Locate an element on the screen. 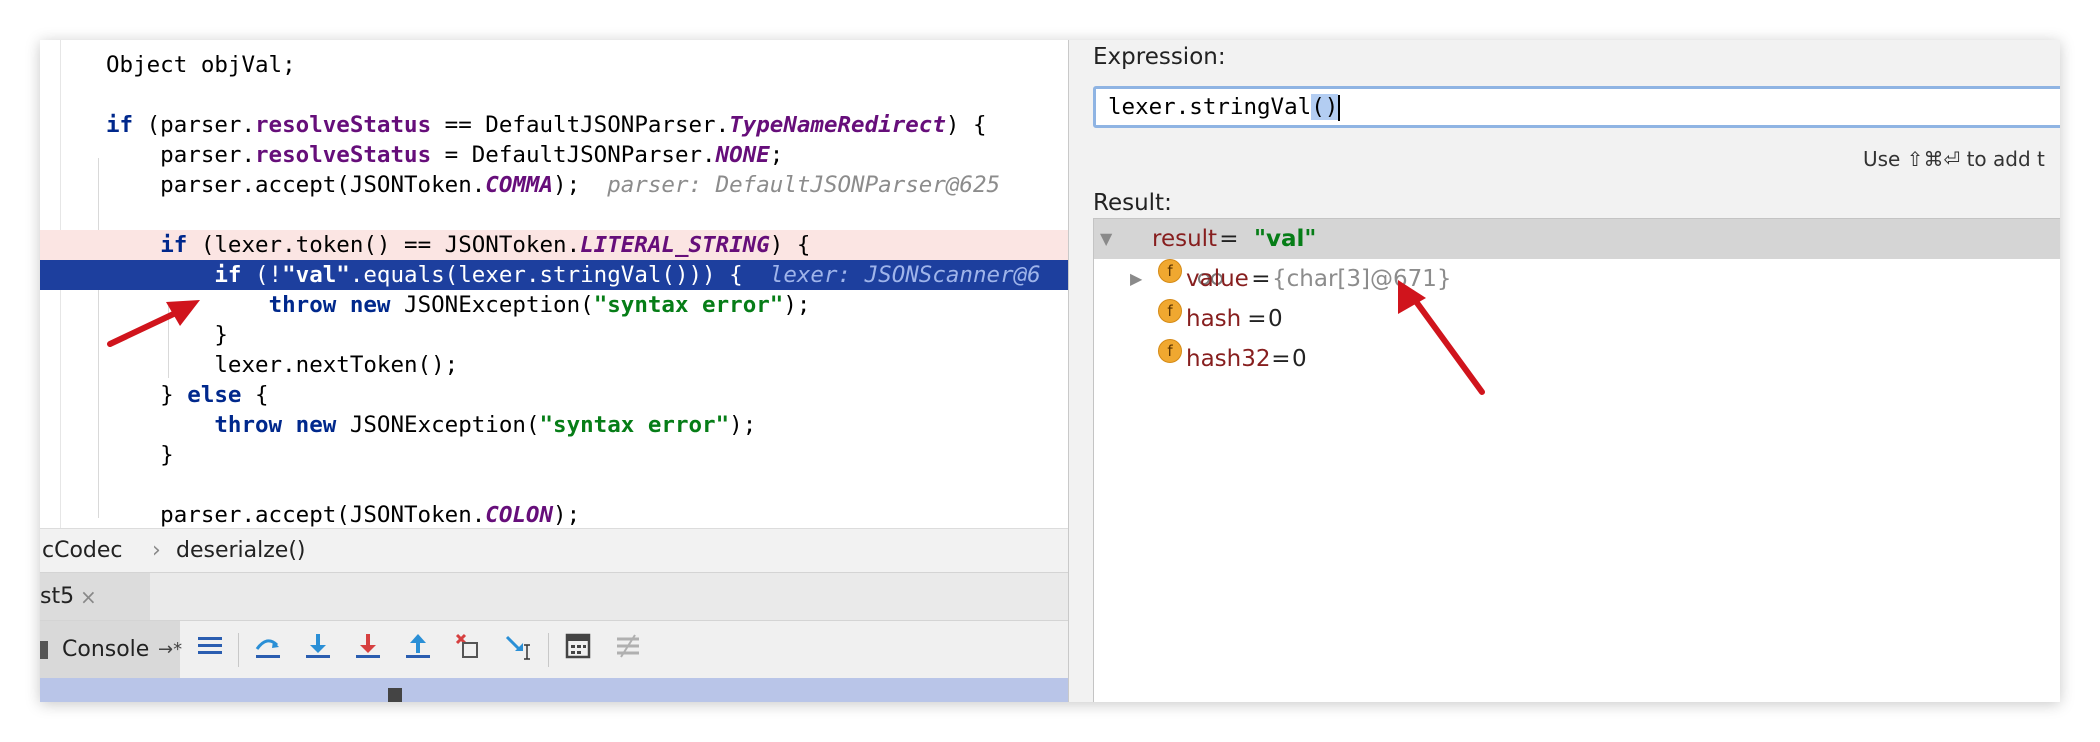 The image size is (2100, 742). tab-run-config: st5 × is located at coordinates (95, 597).